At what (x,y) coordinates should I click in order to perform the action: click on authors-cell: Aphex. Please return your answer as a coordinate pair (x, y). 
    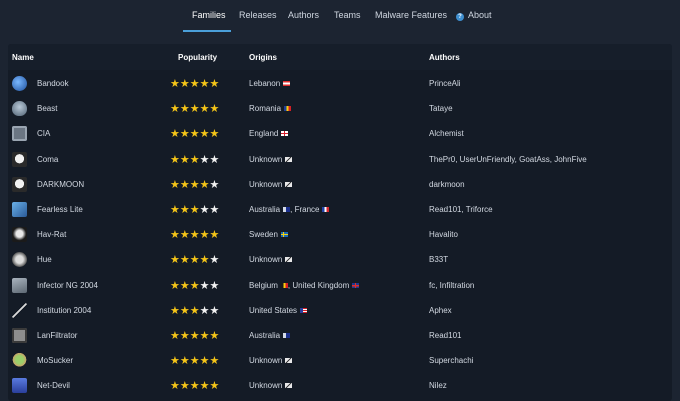
    Looking at the image, I should click on (440, 310).